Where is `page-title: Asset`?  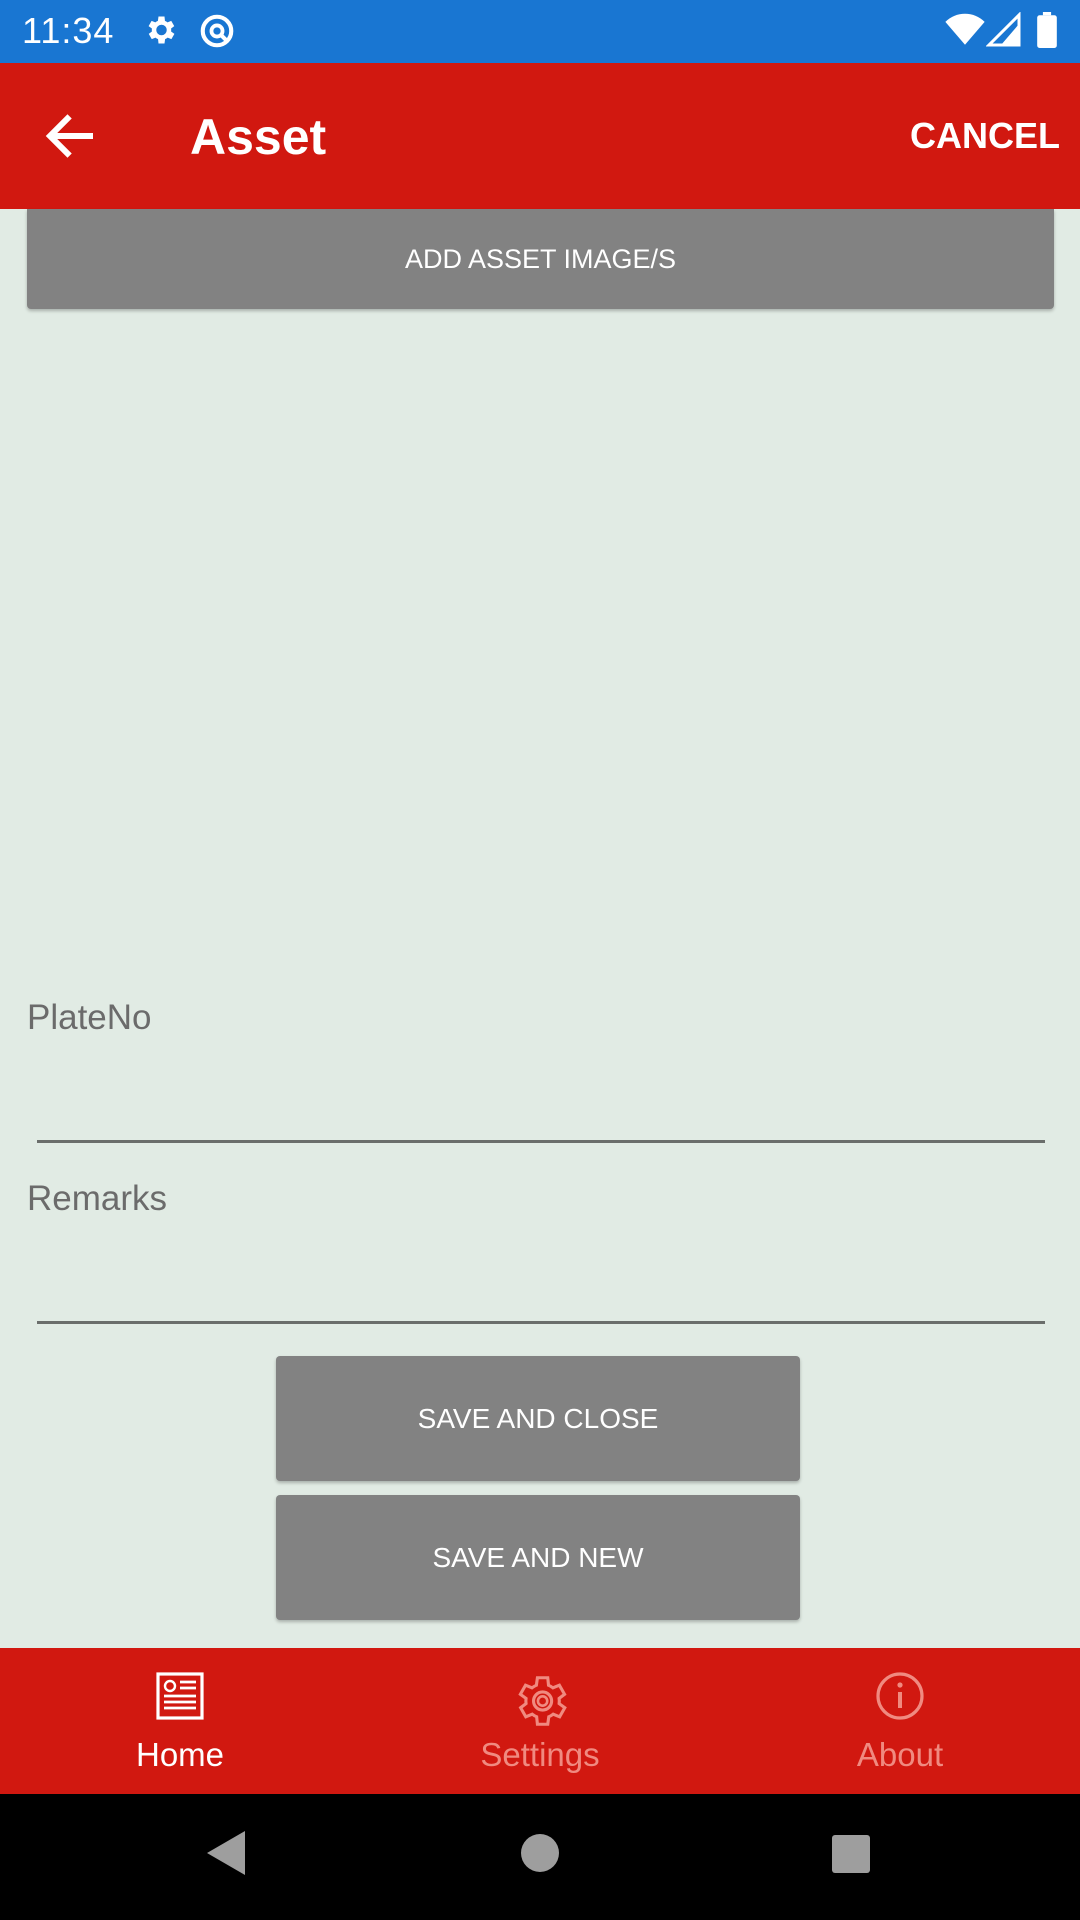 page-title: Asset is located at coordinates (258, 137).